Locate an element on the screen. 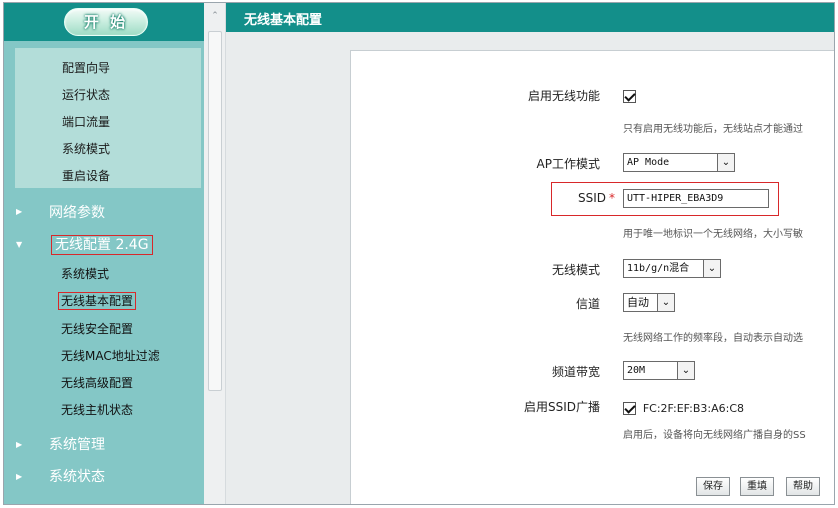  wireless-mode-select: 11b/g/n混合 ⌄ is located at coordinates (672, 270).